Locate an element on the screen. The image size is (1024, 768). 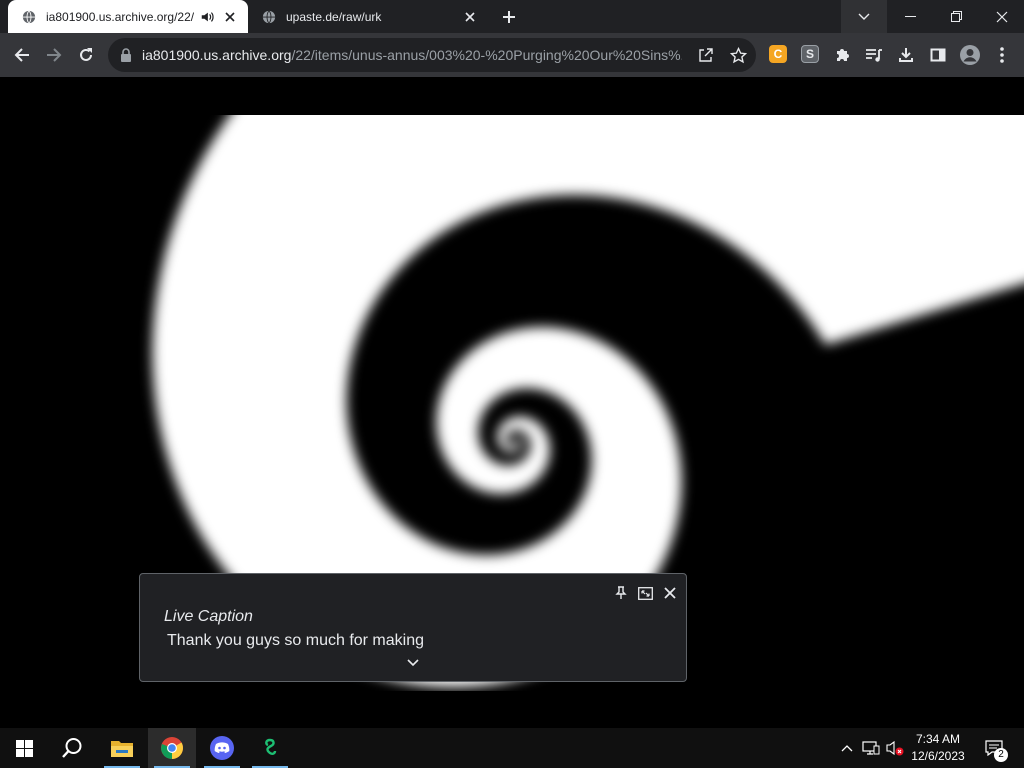
minimize-button is located at coordinates (910, 16).